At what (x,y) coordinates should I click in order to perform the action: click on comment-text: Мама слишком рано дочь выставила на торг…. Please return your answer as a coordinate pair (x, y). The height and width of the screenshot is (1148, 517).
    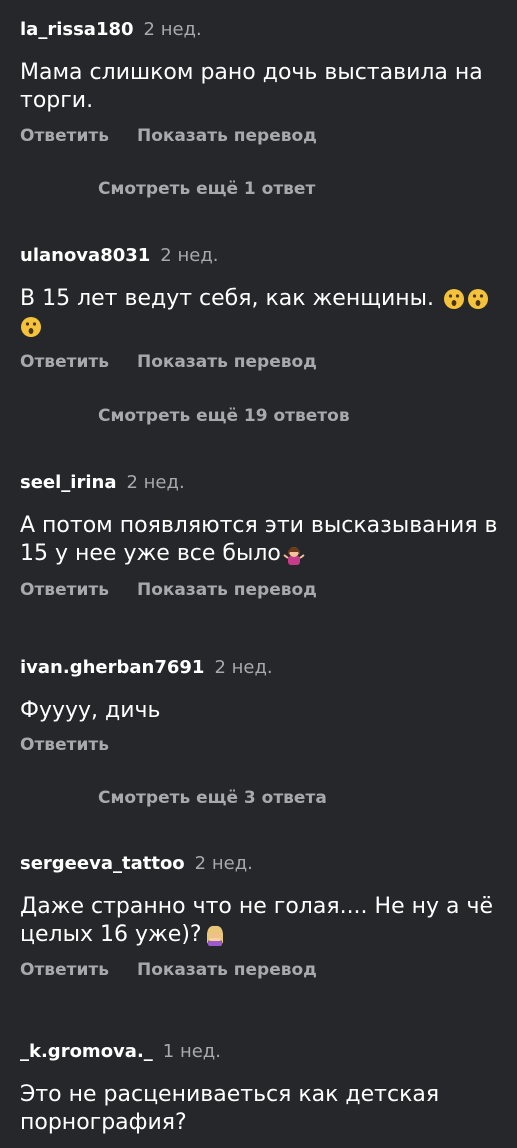
    Looking at the image, I should click on (251, 86).